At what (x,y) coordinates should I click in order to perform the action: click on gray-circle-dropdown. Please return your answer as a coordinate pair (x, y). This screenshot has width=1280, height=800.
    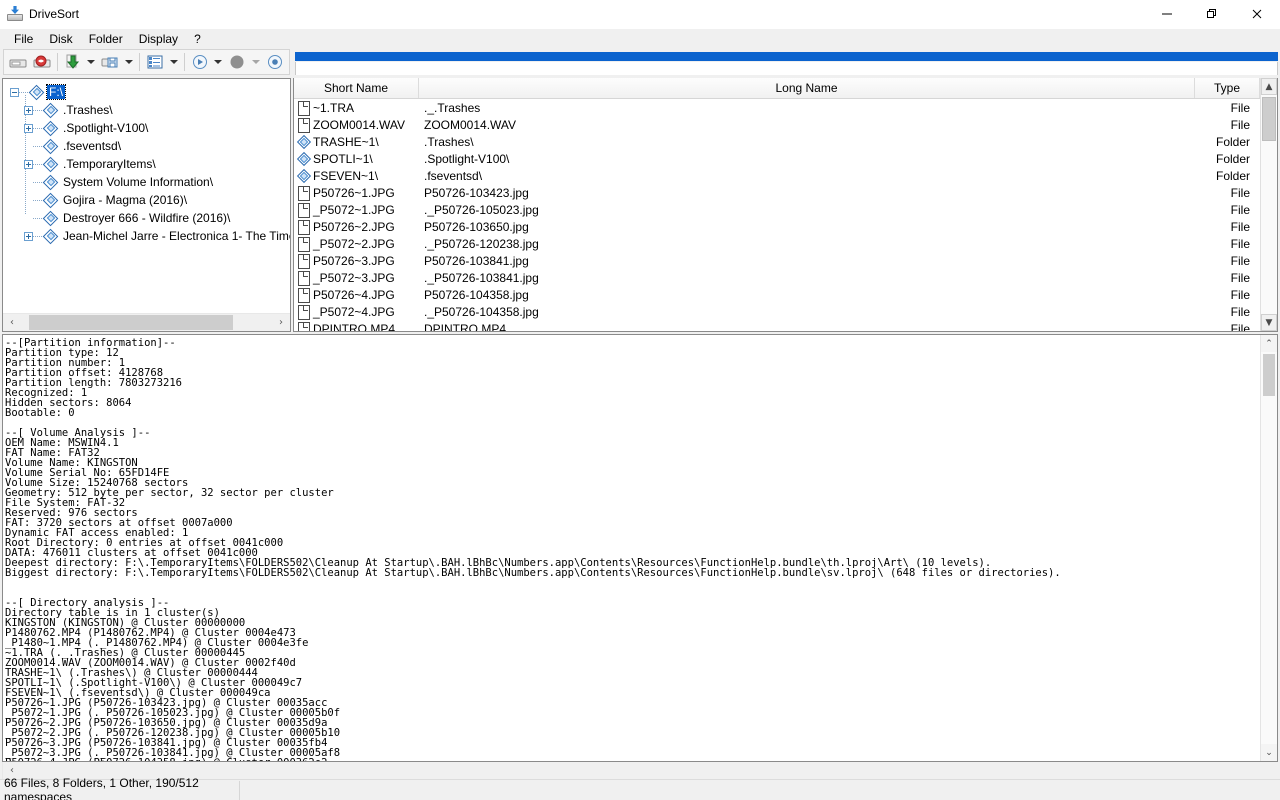
    Looking at the image, I should click on (256, 62).